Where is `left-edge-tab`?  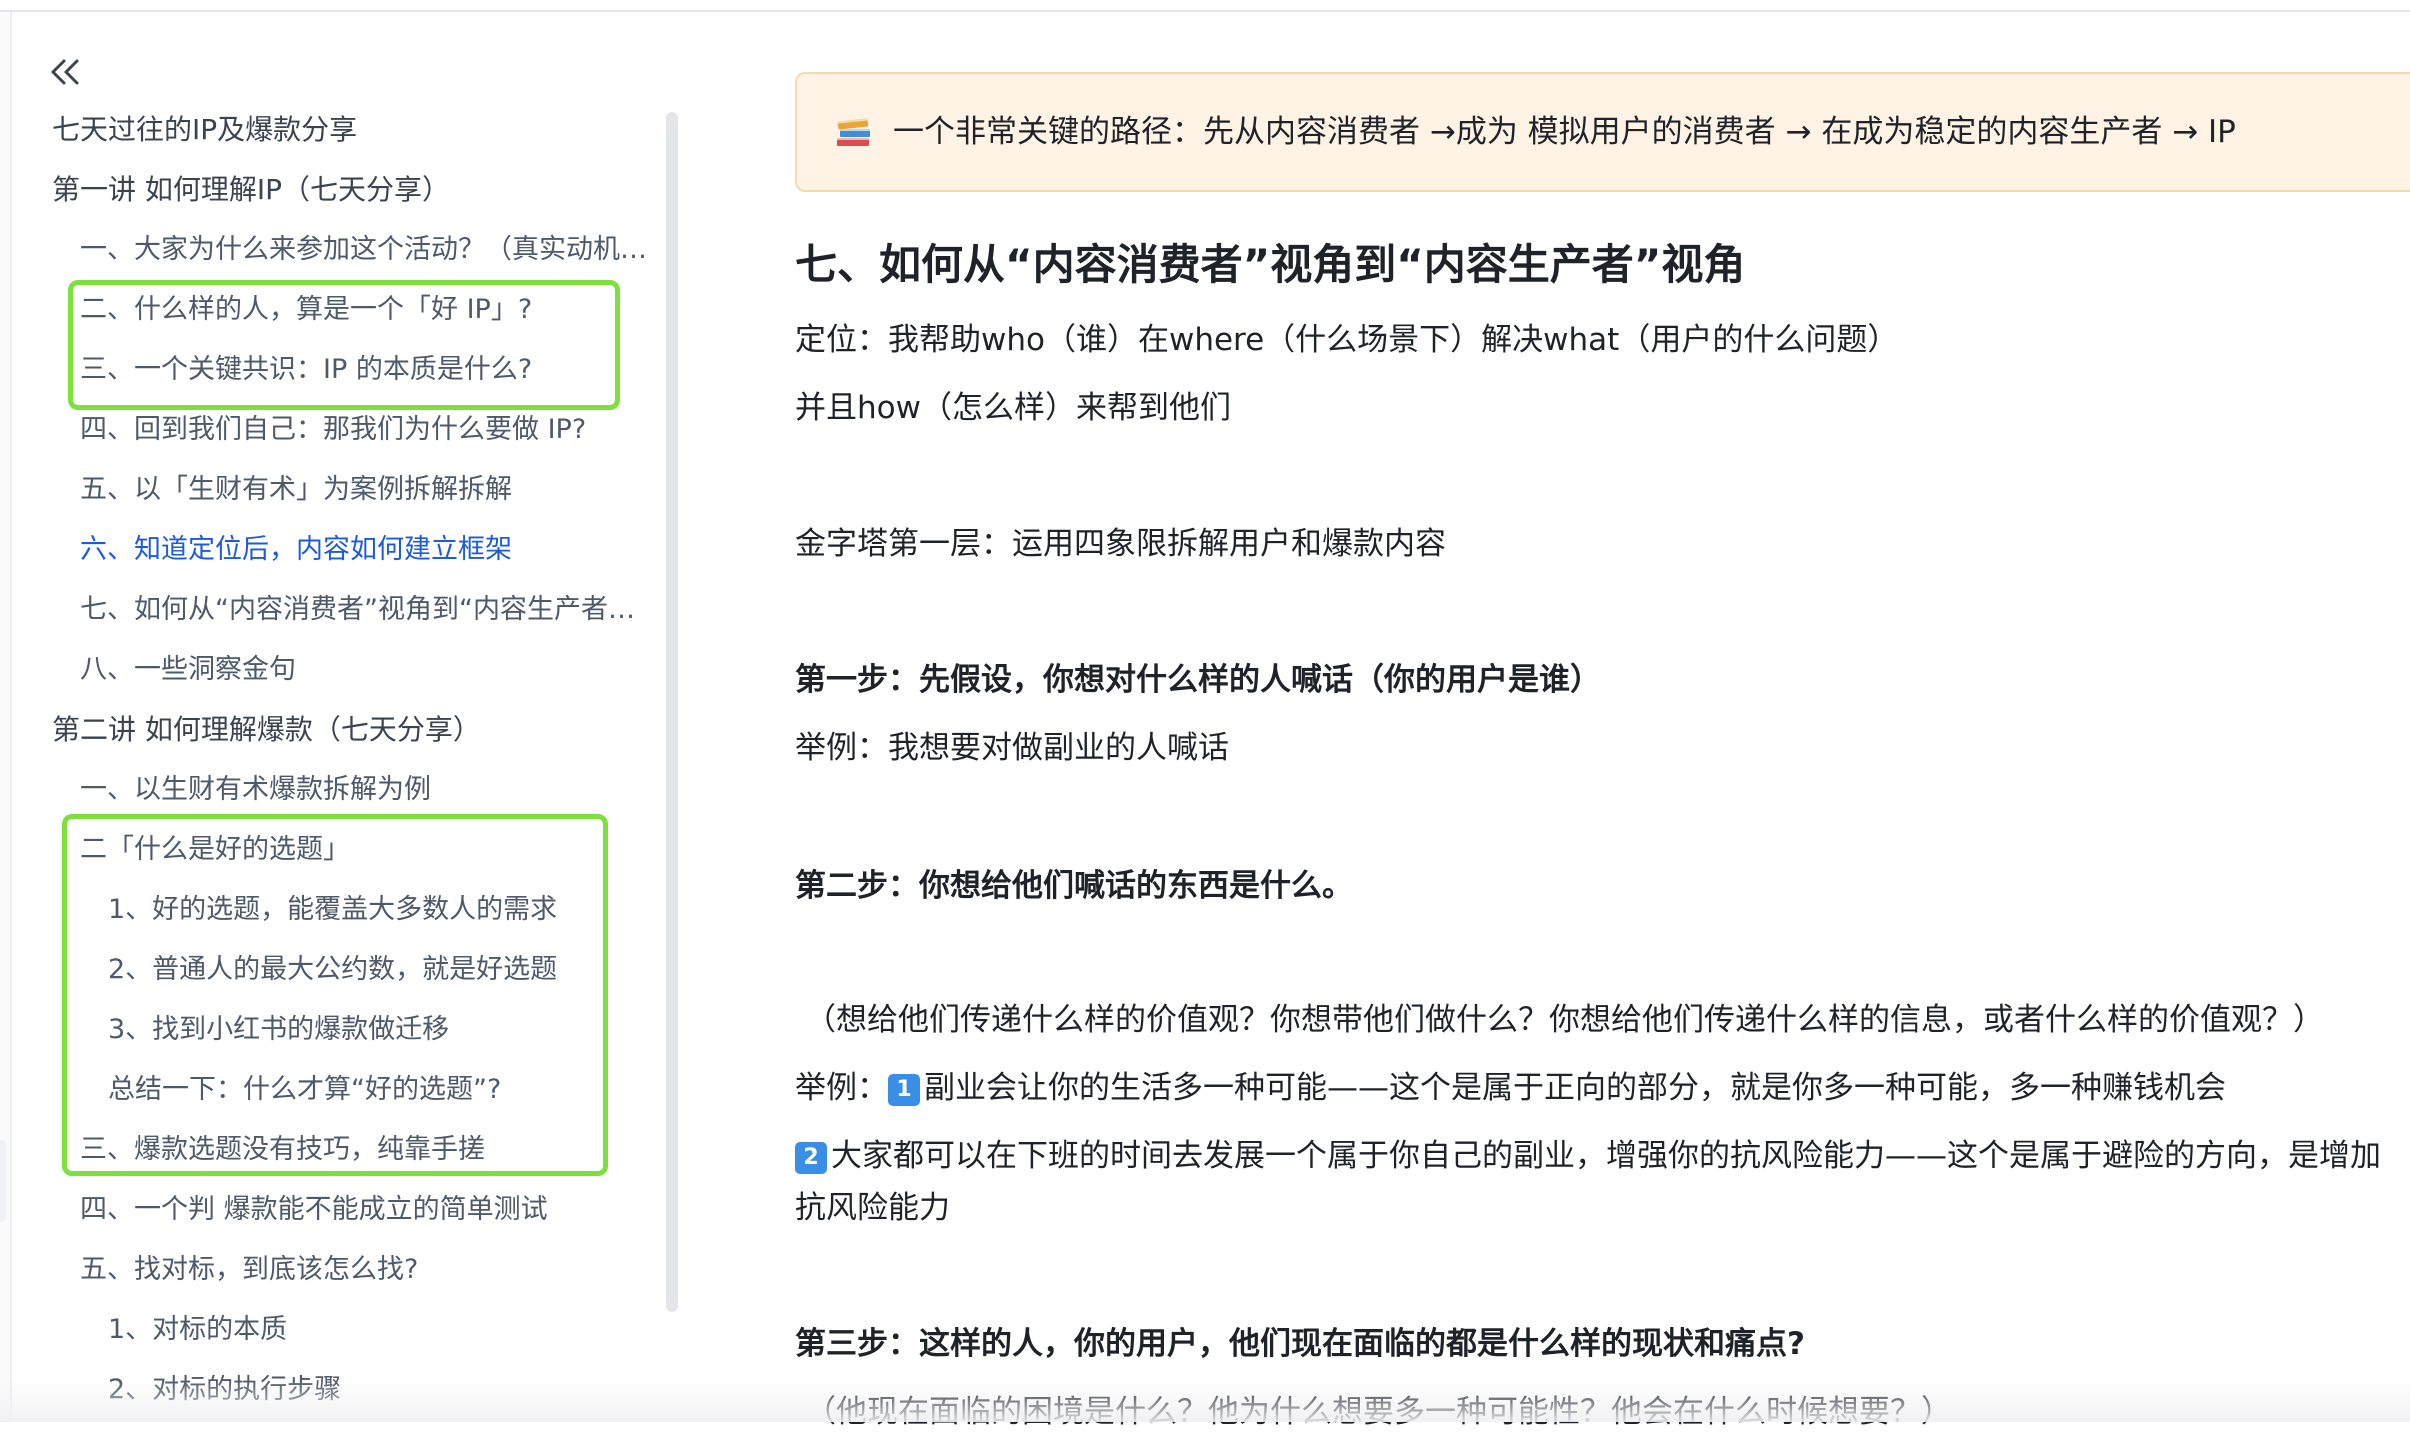
left-edge-tab is located at coordinates (3, 1181).